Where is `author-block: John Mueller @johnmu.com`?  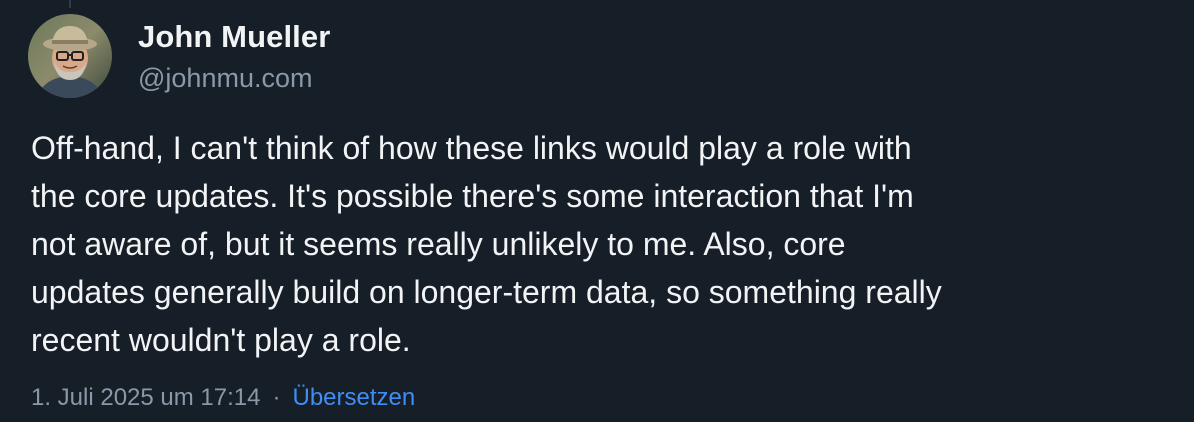
author-block: John Mueller @johnmu.com is located at coordinates (234, 56).